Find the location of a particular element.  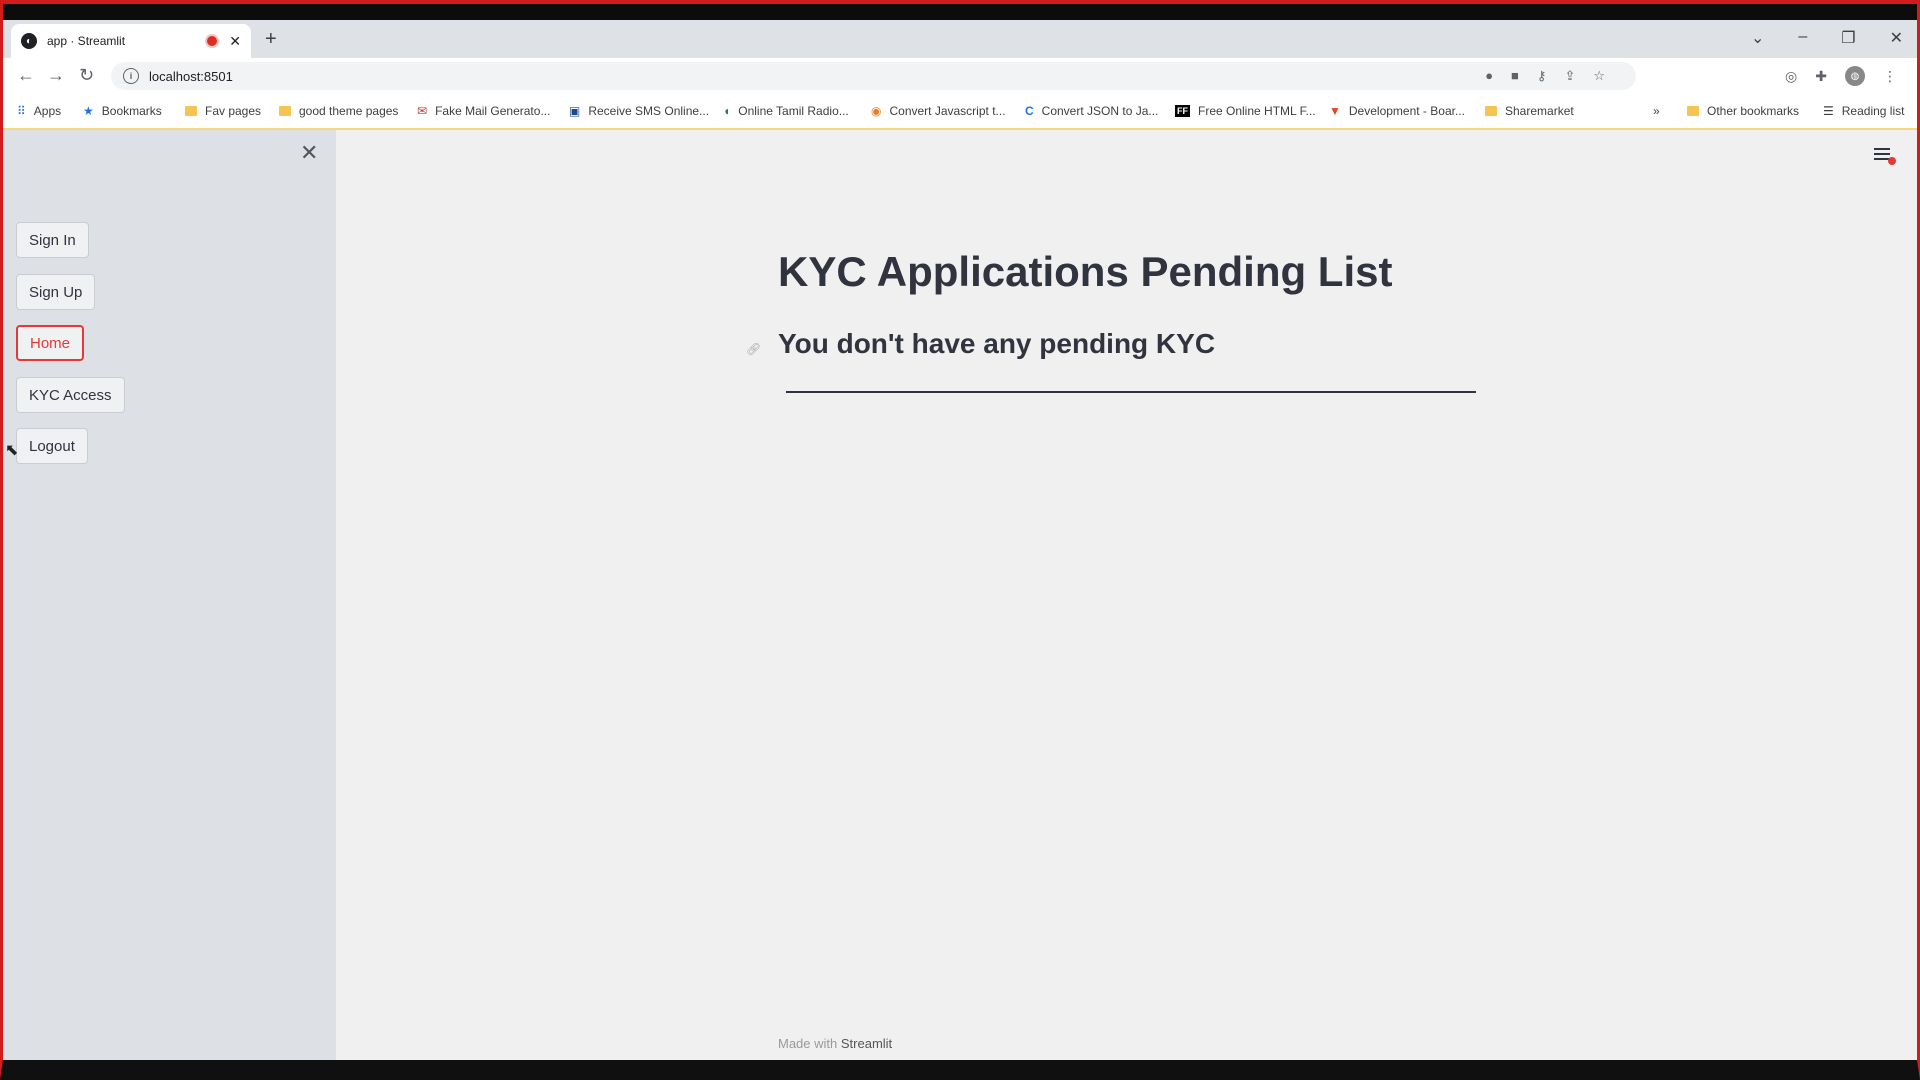

mouse-cursor-icon: ⬉ is located at coordinates (12, 450).